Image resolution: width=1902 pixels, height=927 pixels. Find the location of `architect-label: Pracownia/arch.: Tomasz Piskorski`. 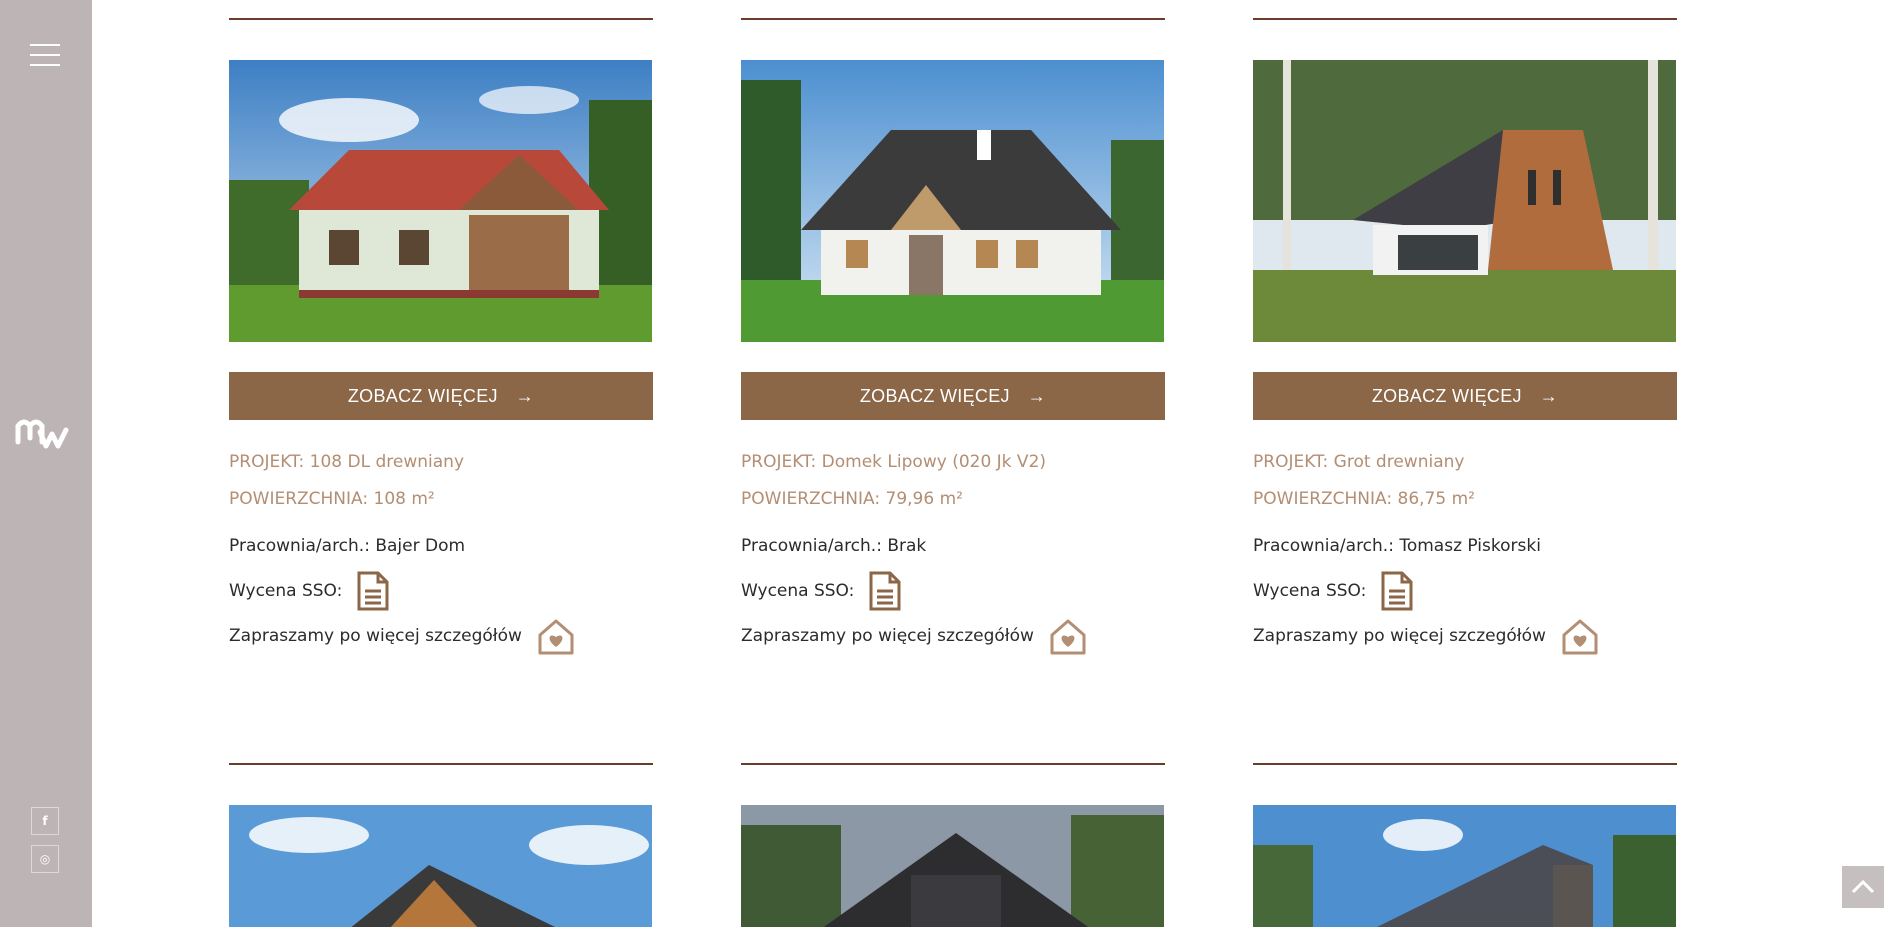

architect-label: Pracownia/arch.: Tomasz Piskorski is located at coordinates (1397, 546).